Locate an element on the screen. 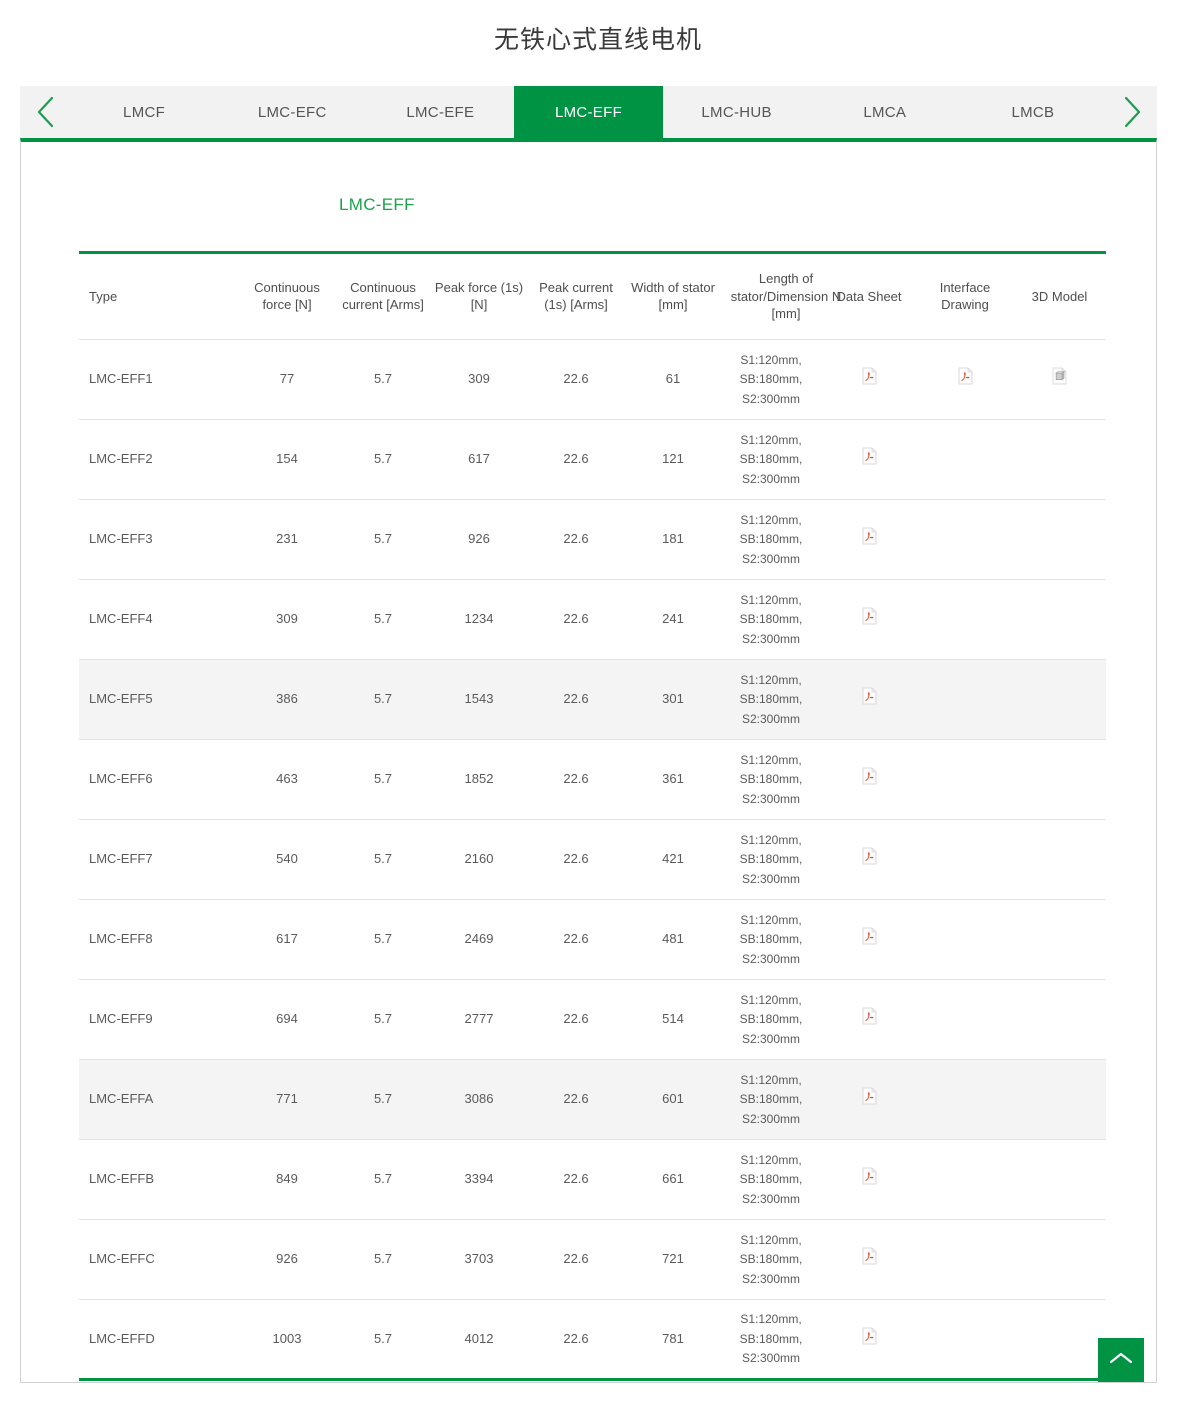 This screenshot has height=1418, width=1196. tab-next-arrow-button is located at coordinates (1132, 112).